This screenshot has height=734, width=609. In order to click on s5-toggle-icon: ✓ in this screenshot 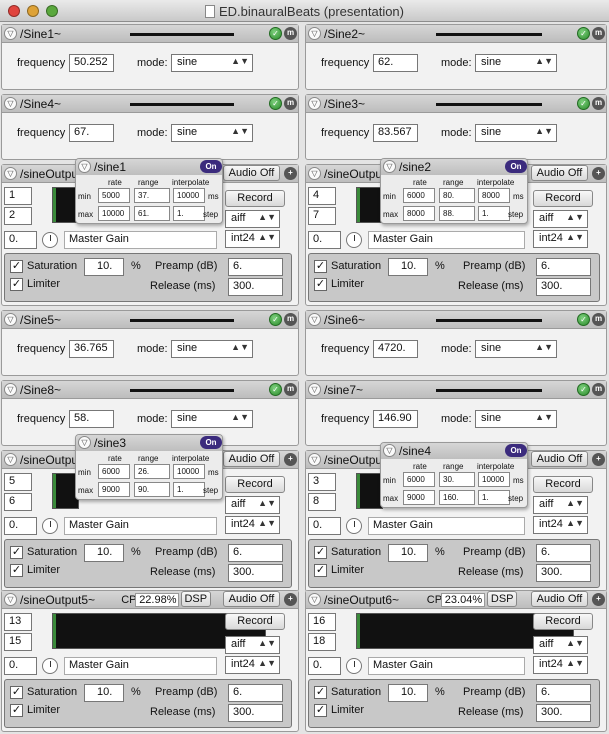, I will do `click(275, 319)`.